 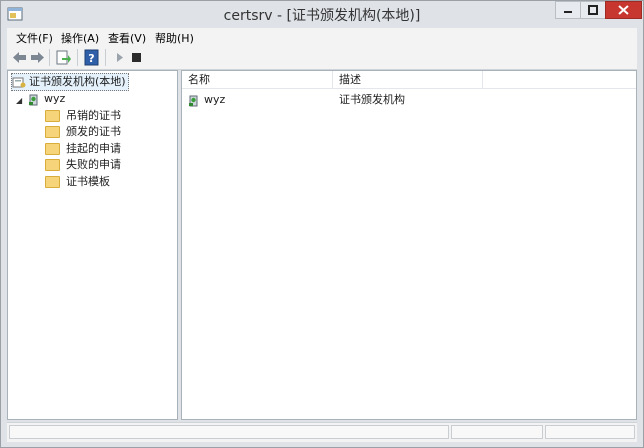 I want to click on start-service-icon, so click(x=119, y=57).